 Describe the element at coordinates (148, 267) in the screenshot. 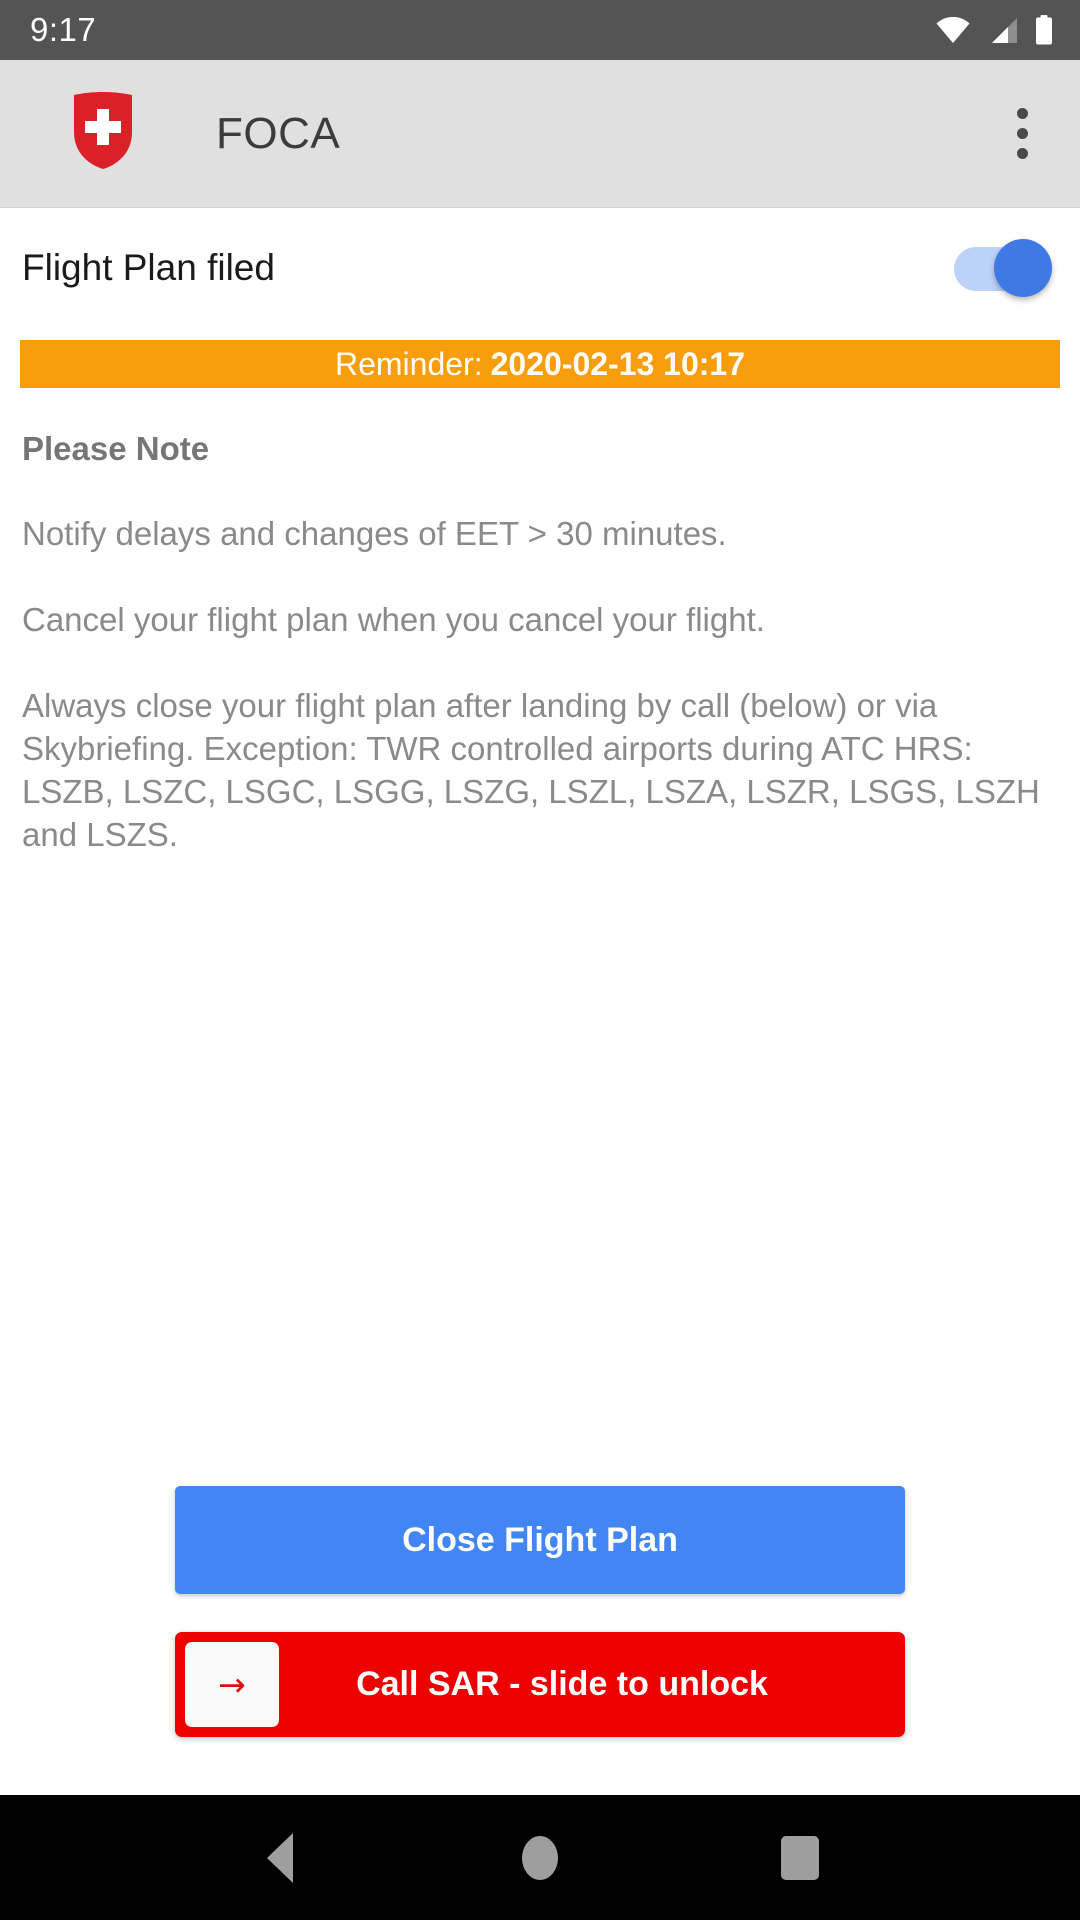

I see `flight-plan-filed-label: Flight Plan filed` at that location.